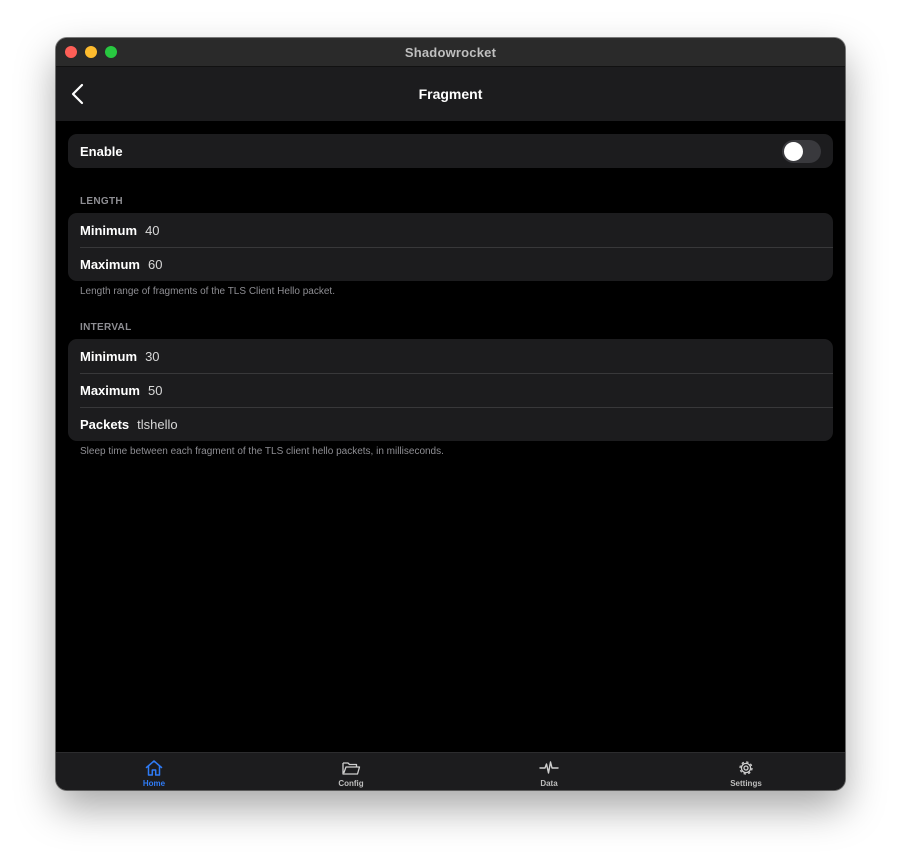 Image resolution: width=901 pixels, height=864 pixels. What do you see at coordinates (106, 327) in the screenshot?
I see `interval-section-header: INTERVAL` at bounding box center [106, 327].